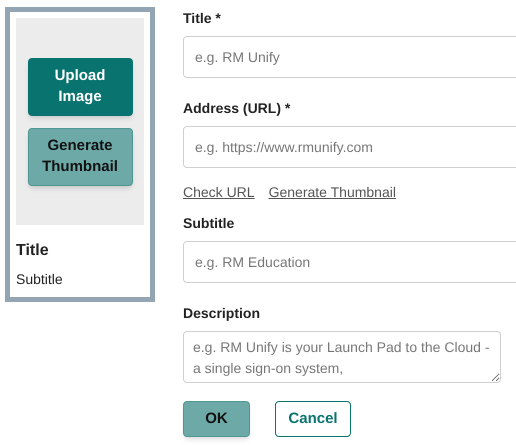 Image resolution: width=516 pixels, height=445 pixels. Describe the element at coordinates (342, 357) in the screenshot. I see `description-field: e.g. RM Unify is your Launch Pad to the Cloud - a single sign-on system,` at that location.